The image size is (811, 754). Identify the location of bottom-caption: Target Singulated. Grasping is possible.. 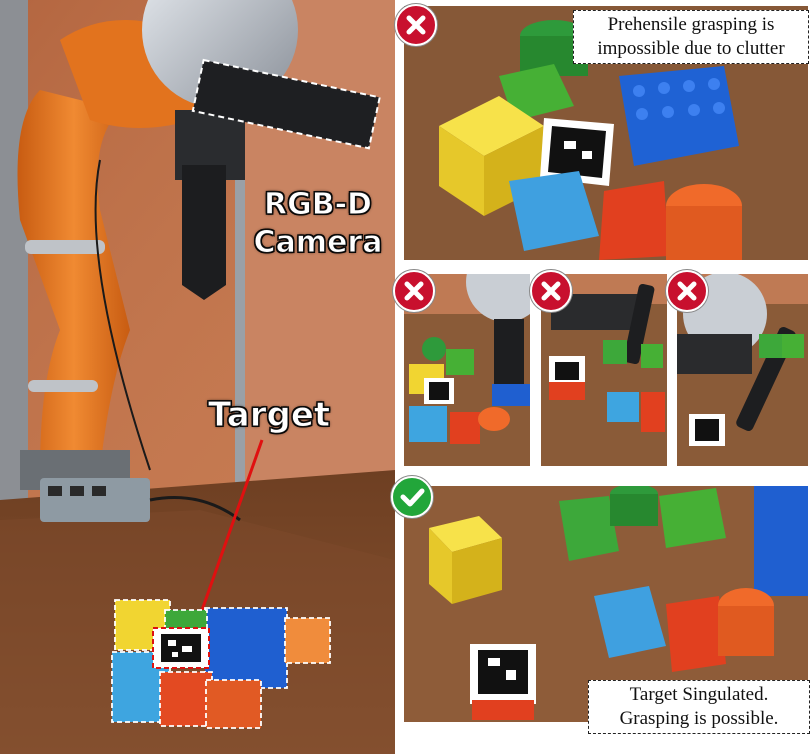
(699, 707).